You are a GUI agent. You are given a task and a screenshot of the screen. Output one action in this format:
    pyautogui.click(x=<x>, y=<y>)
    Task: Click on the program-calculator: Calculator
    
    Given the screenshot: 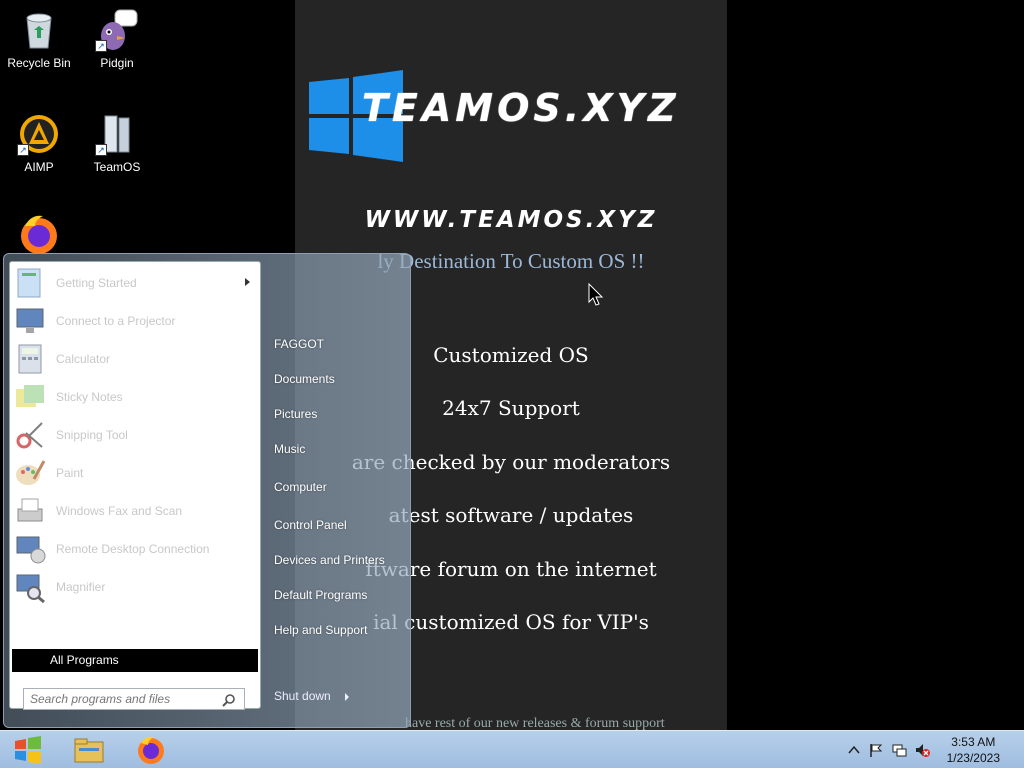 What is the action you would take?
    pyautogui.click(x=135, y=359)
    